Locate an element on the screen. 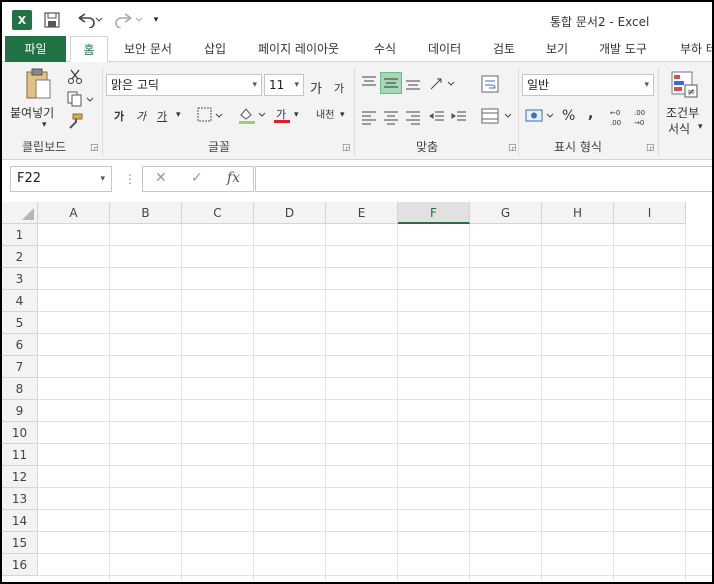 This screenshot has height=584, width=714. row-header-3: 3 is located at coordinates (20, 279).